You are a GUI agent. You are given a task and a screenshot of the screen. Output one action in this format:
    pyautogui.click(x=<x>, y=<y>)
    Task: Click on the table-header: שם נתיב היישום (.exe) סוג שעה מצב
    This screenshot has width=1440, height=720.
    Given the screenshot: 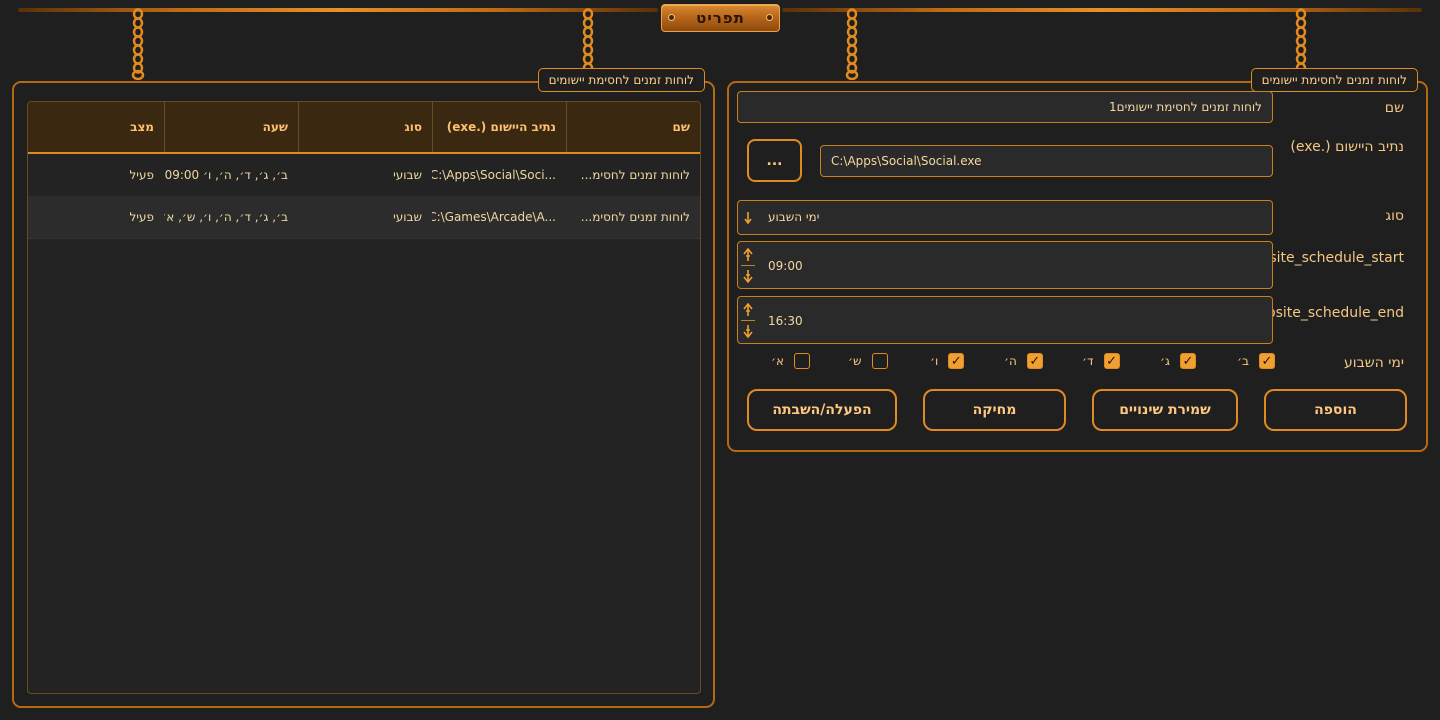 What is the action you would take?
    pyautogui.click(x=364, y=128)
    